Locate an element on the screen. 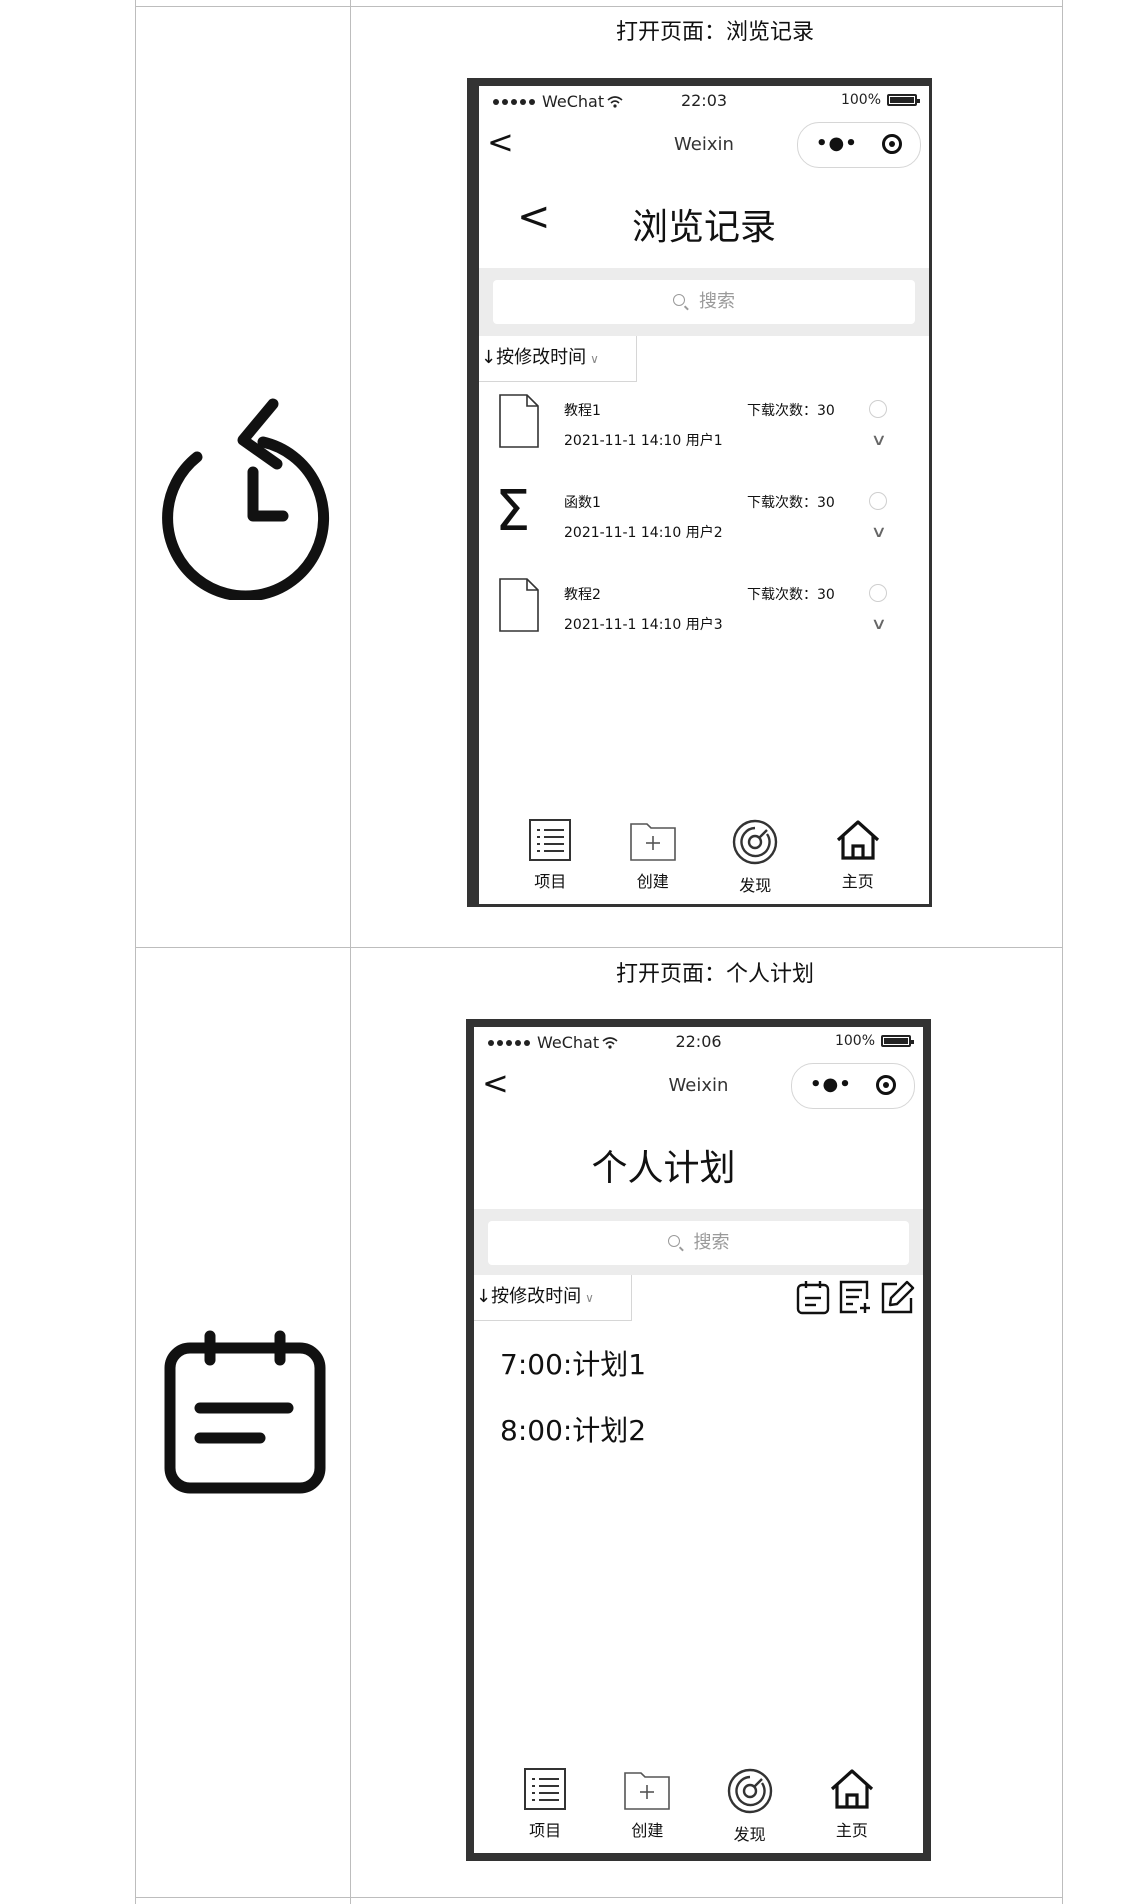 The height and width of the screenshot is (1904, 1146). table-divider is located at coordinates (350, 952).